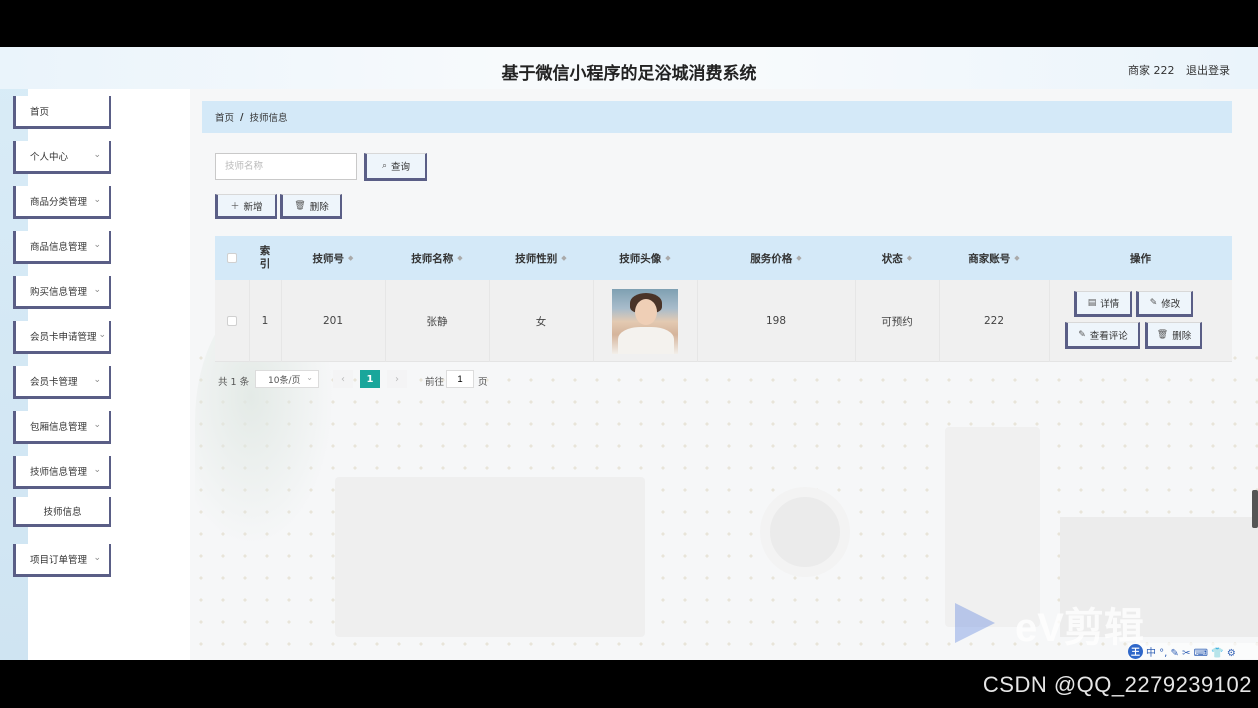  Describe the element at coordinates (1171, 304) in the screenshot. I see `edit-button-label: 修改` at that location.